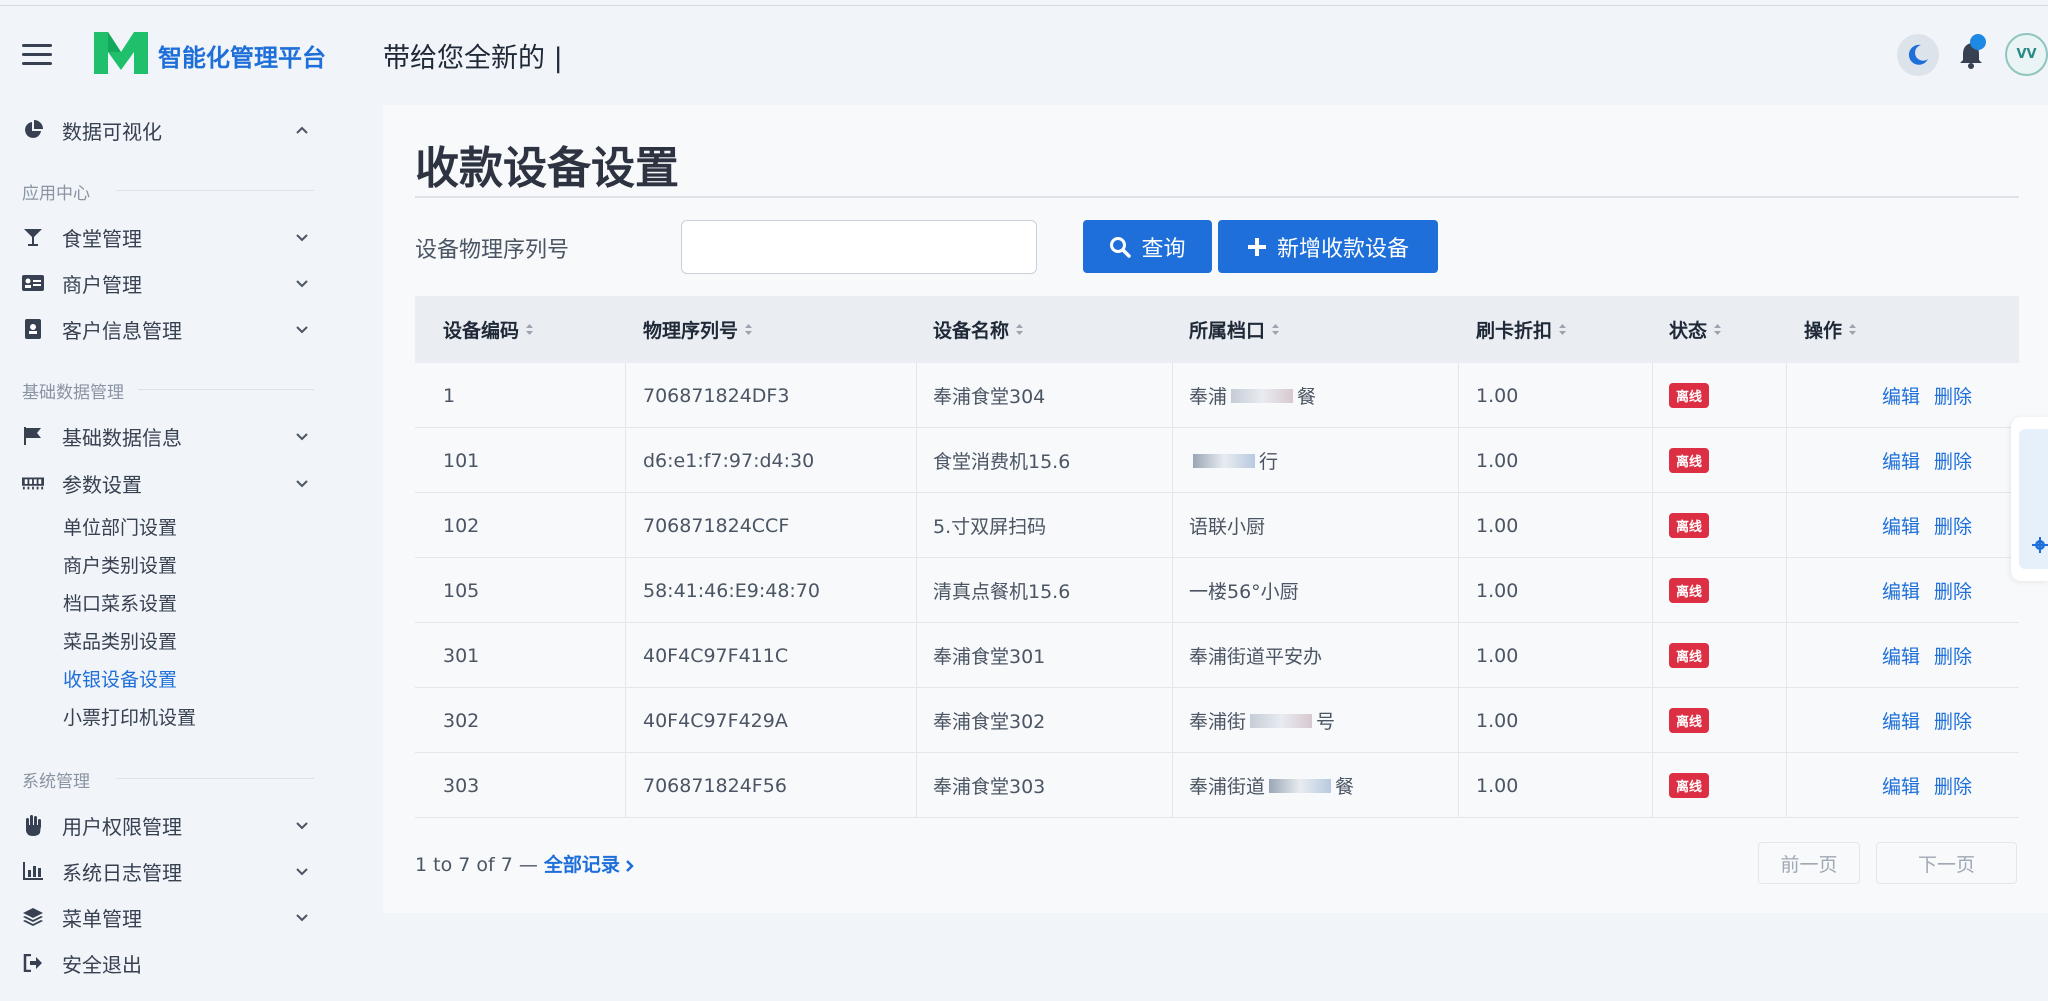 This screenshot has width=2048, height=1001. I want to click on column-header-label: 物理序列号, so click(691, 331).